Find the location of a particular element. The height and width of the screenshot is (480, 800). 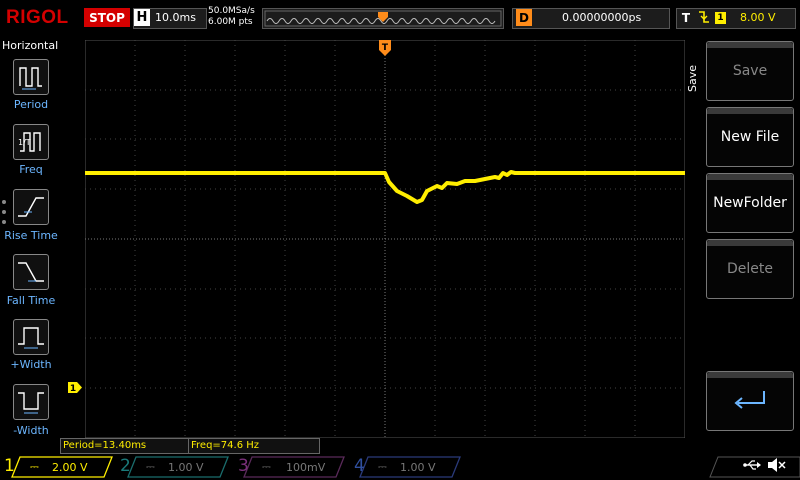

ch4-coupling-icon: ⎓ is located at coordinates (382, 466).